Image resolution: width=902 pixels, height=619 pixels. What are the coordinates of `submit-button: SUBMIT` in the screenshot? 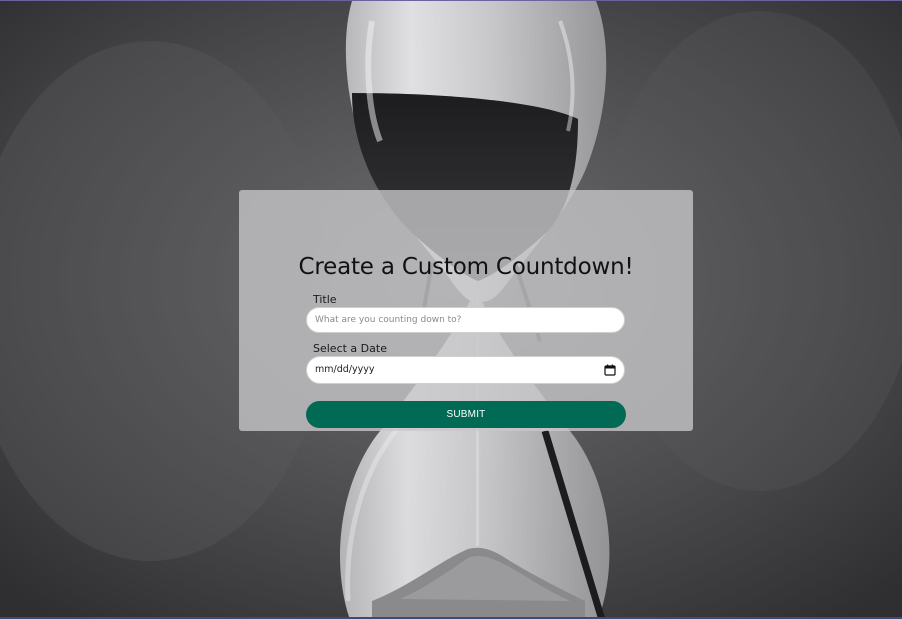 It's located at (466, 414).